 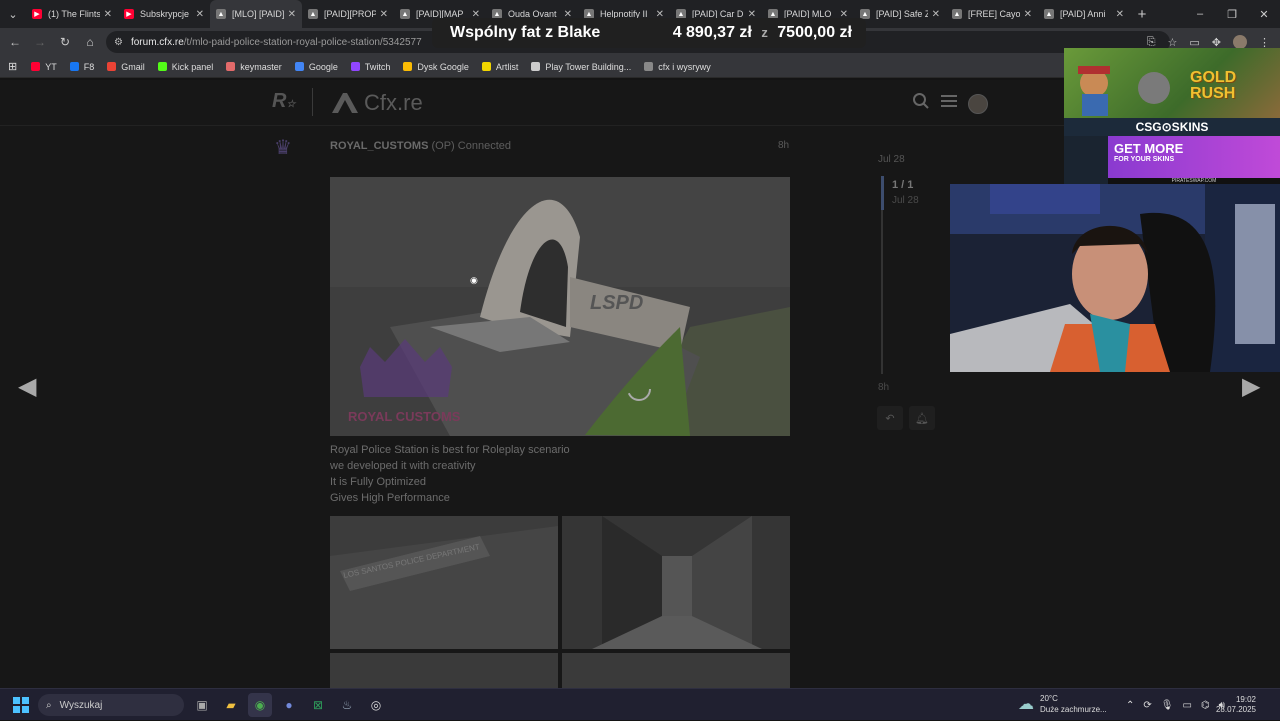 I want to click on bookmark-label: cfx i wysrywy, so click(x=684, y=66).